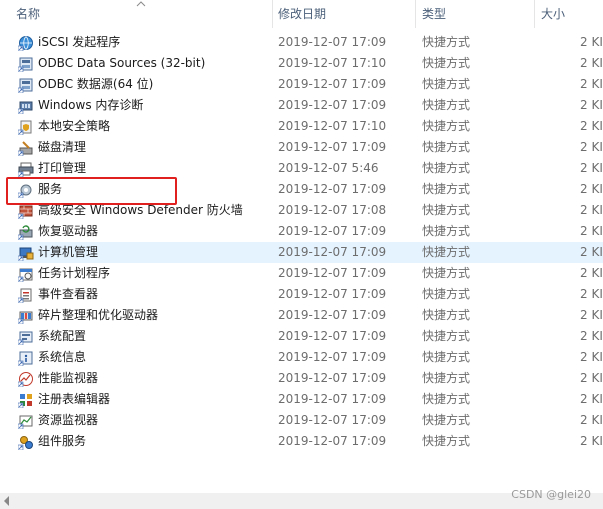 The width and height of the screenshot is (603, 509). I want to click on file-row: 事件查看器 2019-12-07 17:09 快捷方式 2 KI, so click(301, 294).